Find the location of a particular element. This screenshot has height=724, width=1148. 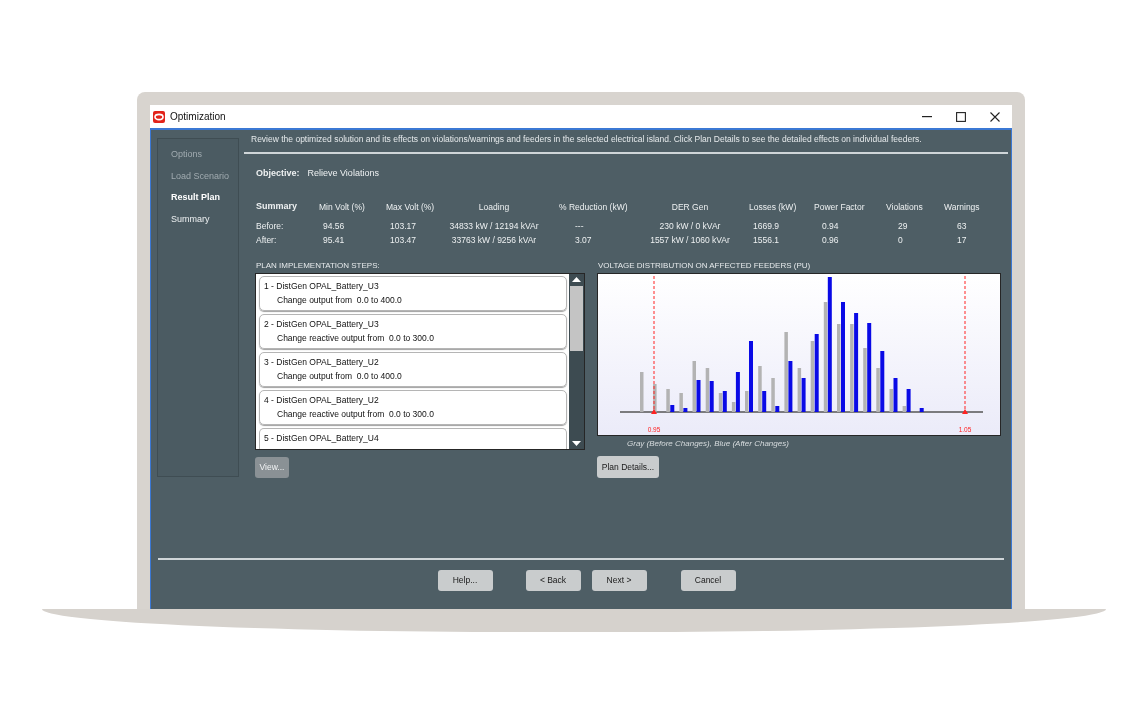

column-header: DER Gen is located at coordinates (690, 207).